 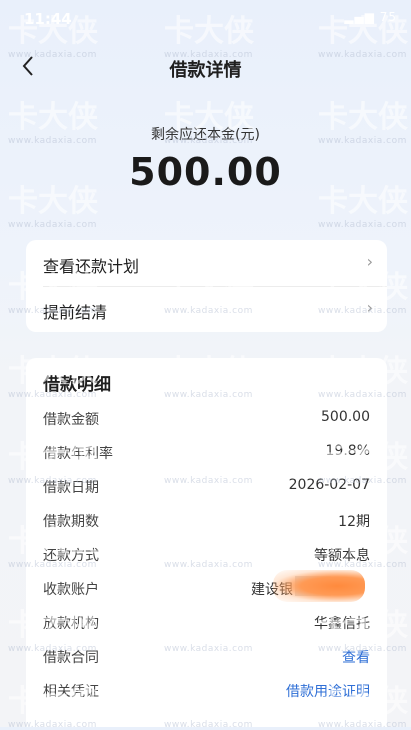 What do you see at coordinates (77, 385) in the screenshot?
I see `section-title: 借款明细` at bounding box center [77, 385].